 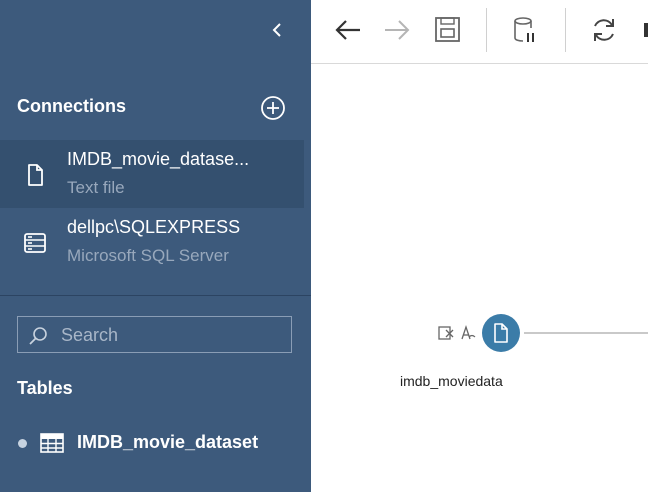 I want to click on connection-name: dellpc\SQLEXPRESS, so click(x=154, y=227).